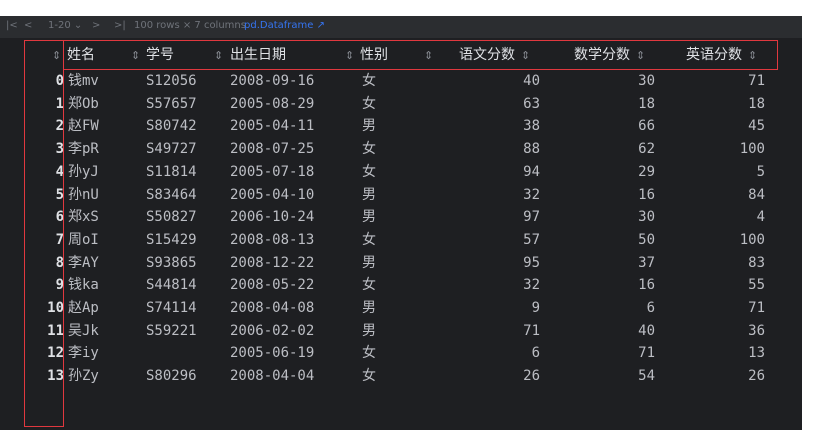 The height and width of the screenshot is (441, 815). I want to click on row-index: 5, so click(42, 195).